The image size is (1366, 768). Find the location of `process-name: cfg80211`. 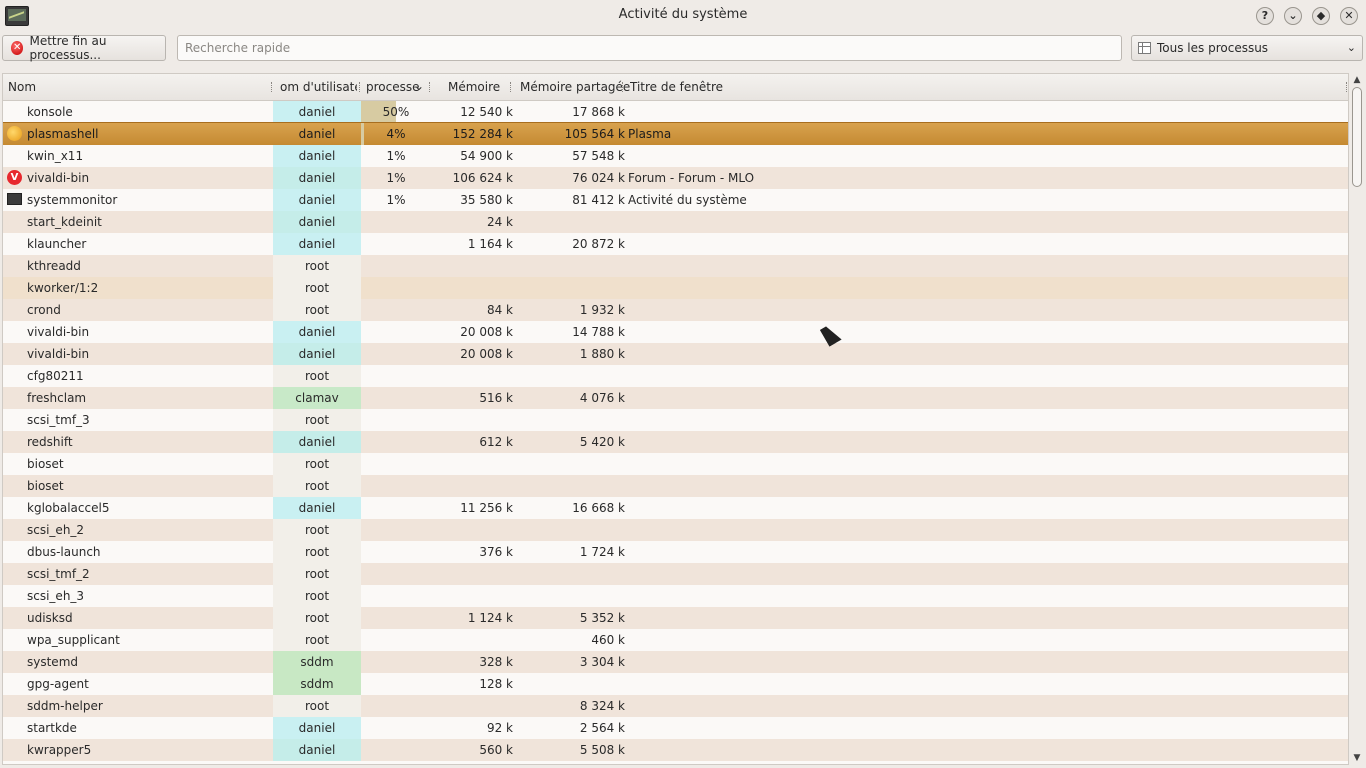

process-name: cfg80211 is located at coordinates (55, 376).